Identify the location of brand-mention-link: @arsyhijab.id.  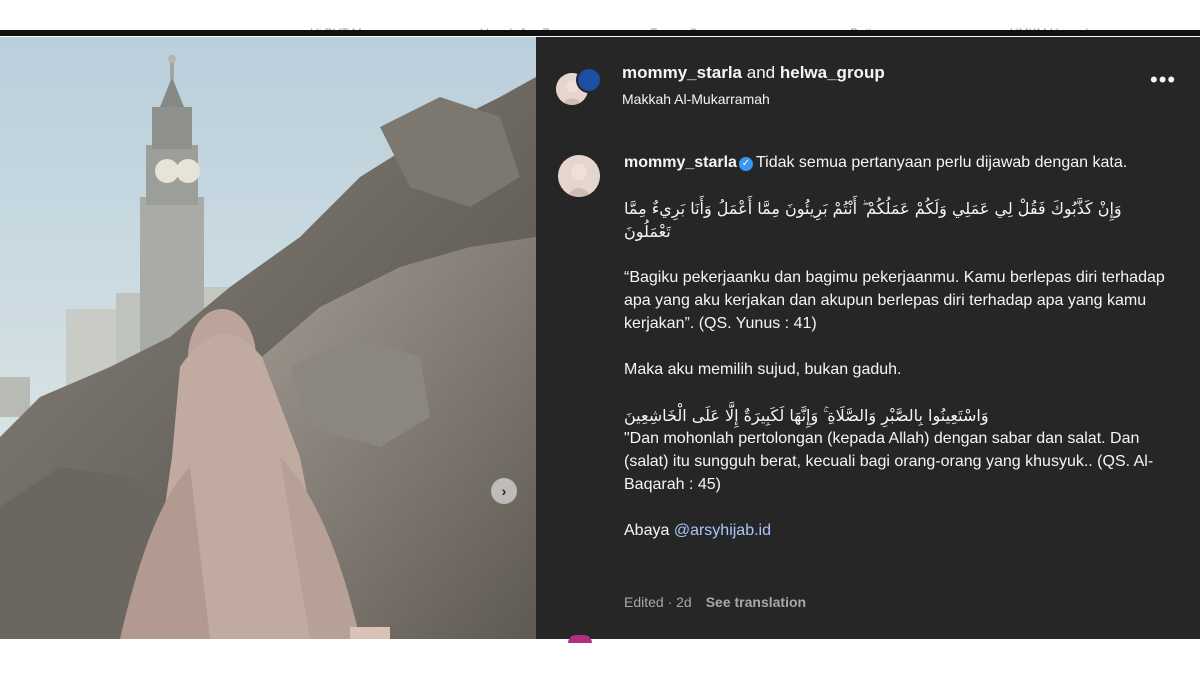
(722, 530).